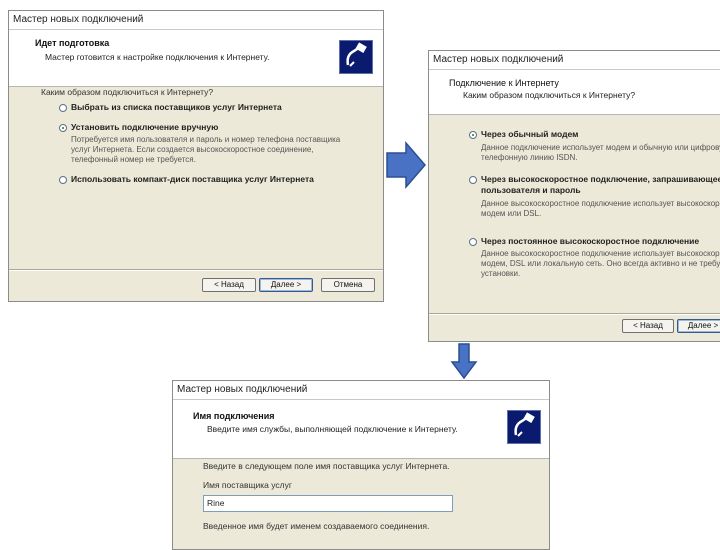  Describe the element at coordinates (473, 180) in the screenshot. I see `option-broadband-login-radio` at that location.